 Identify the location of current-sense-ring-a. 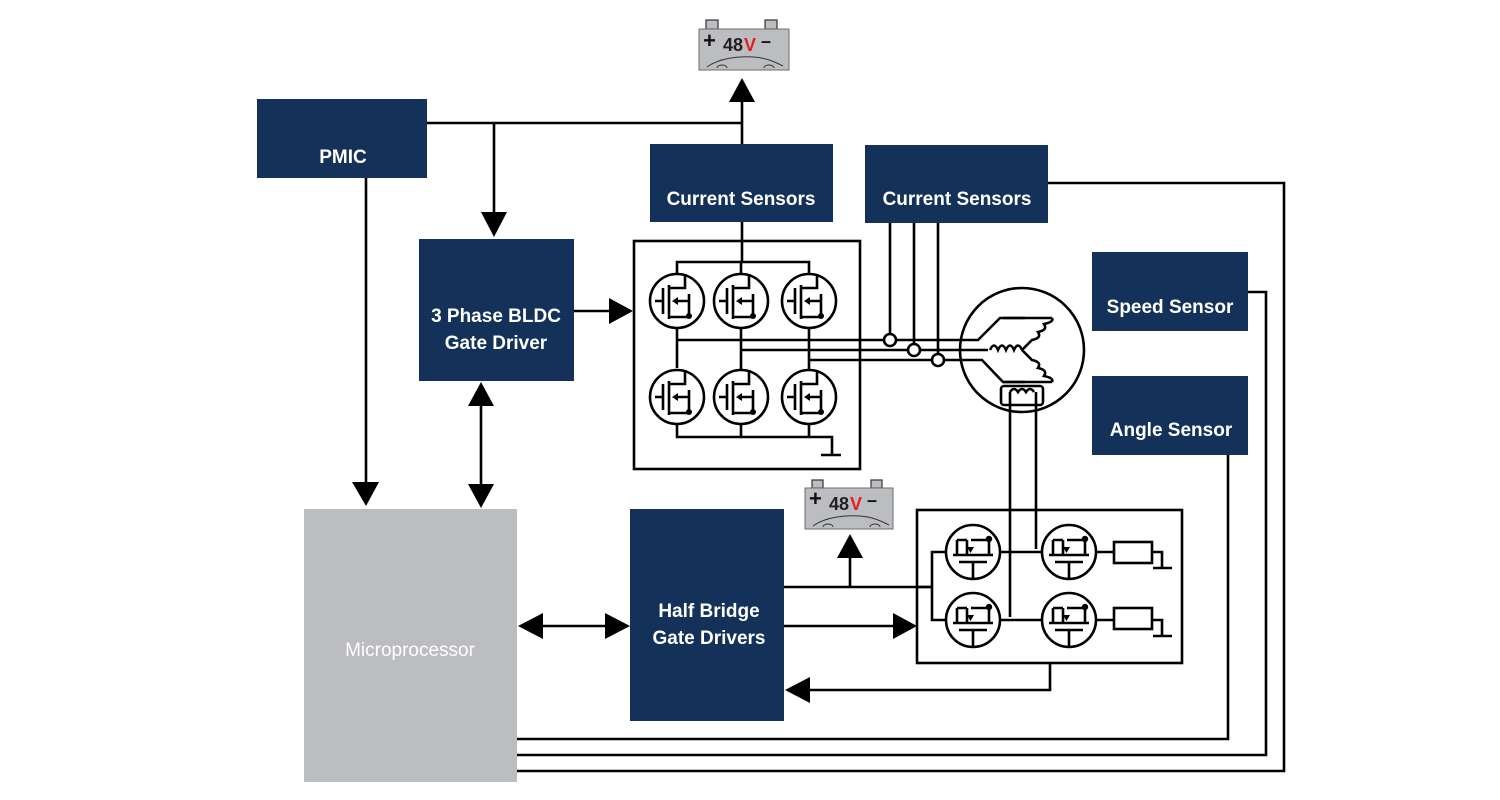
(890, 340).